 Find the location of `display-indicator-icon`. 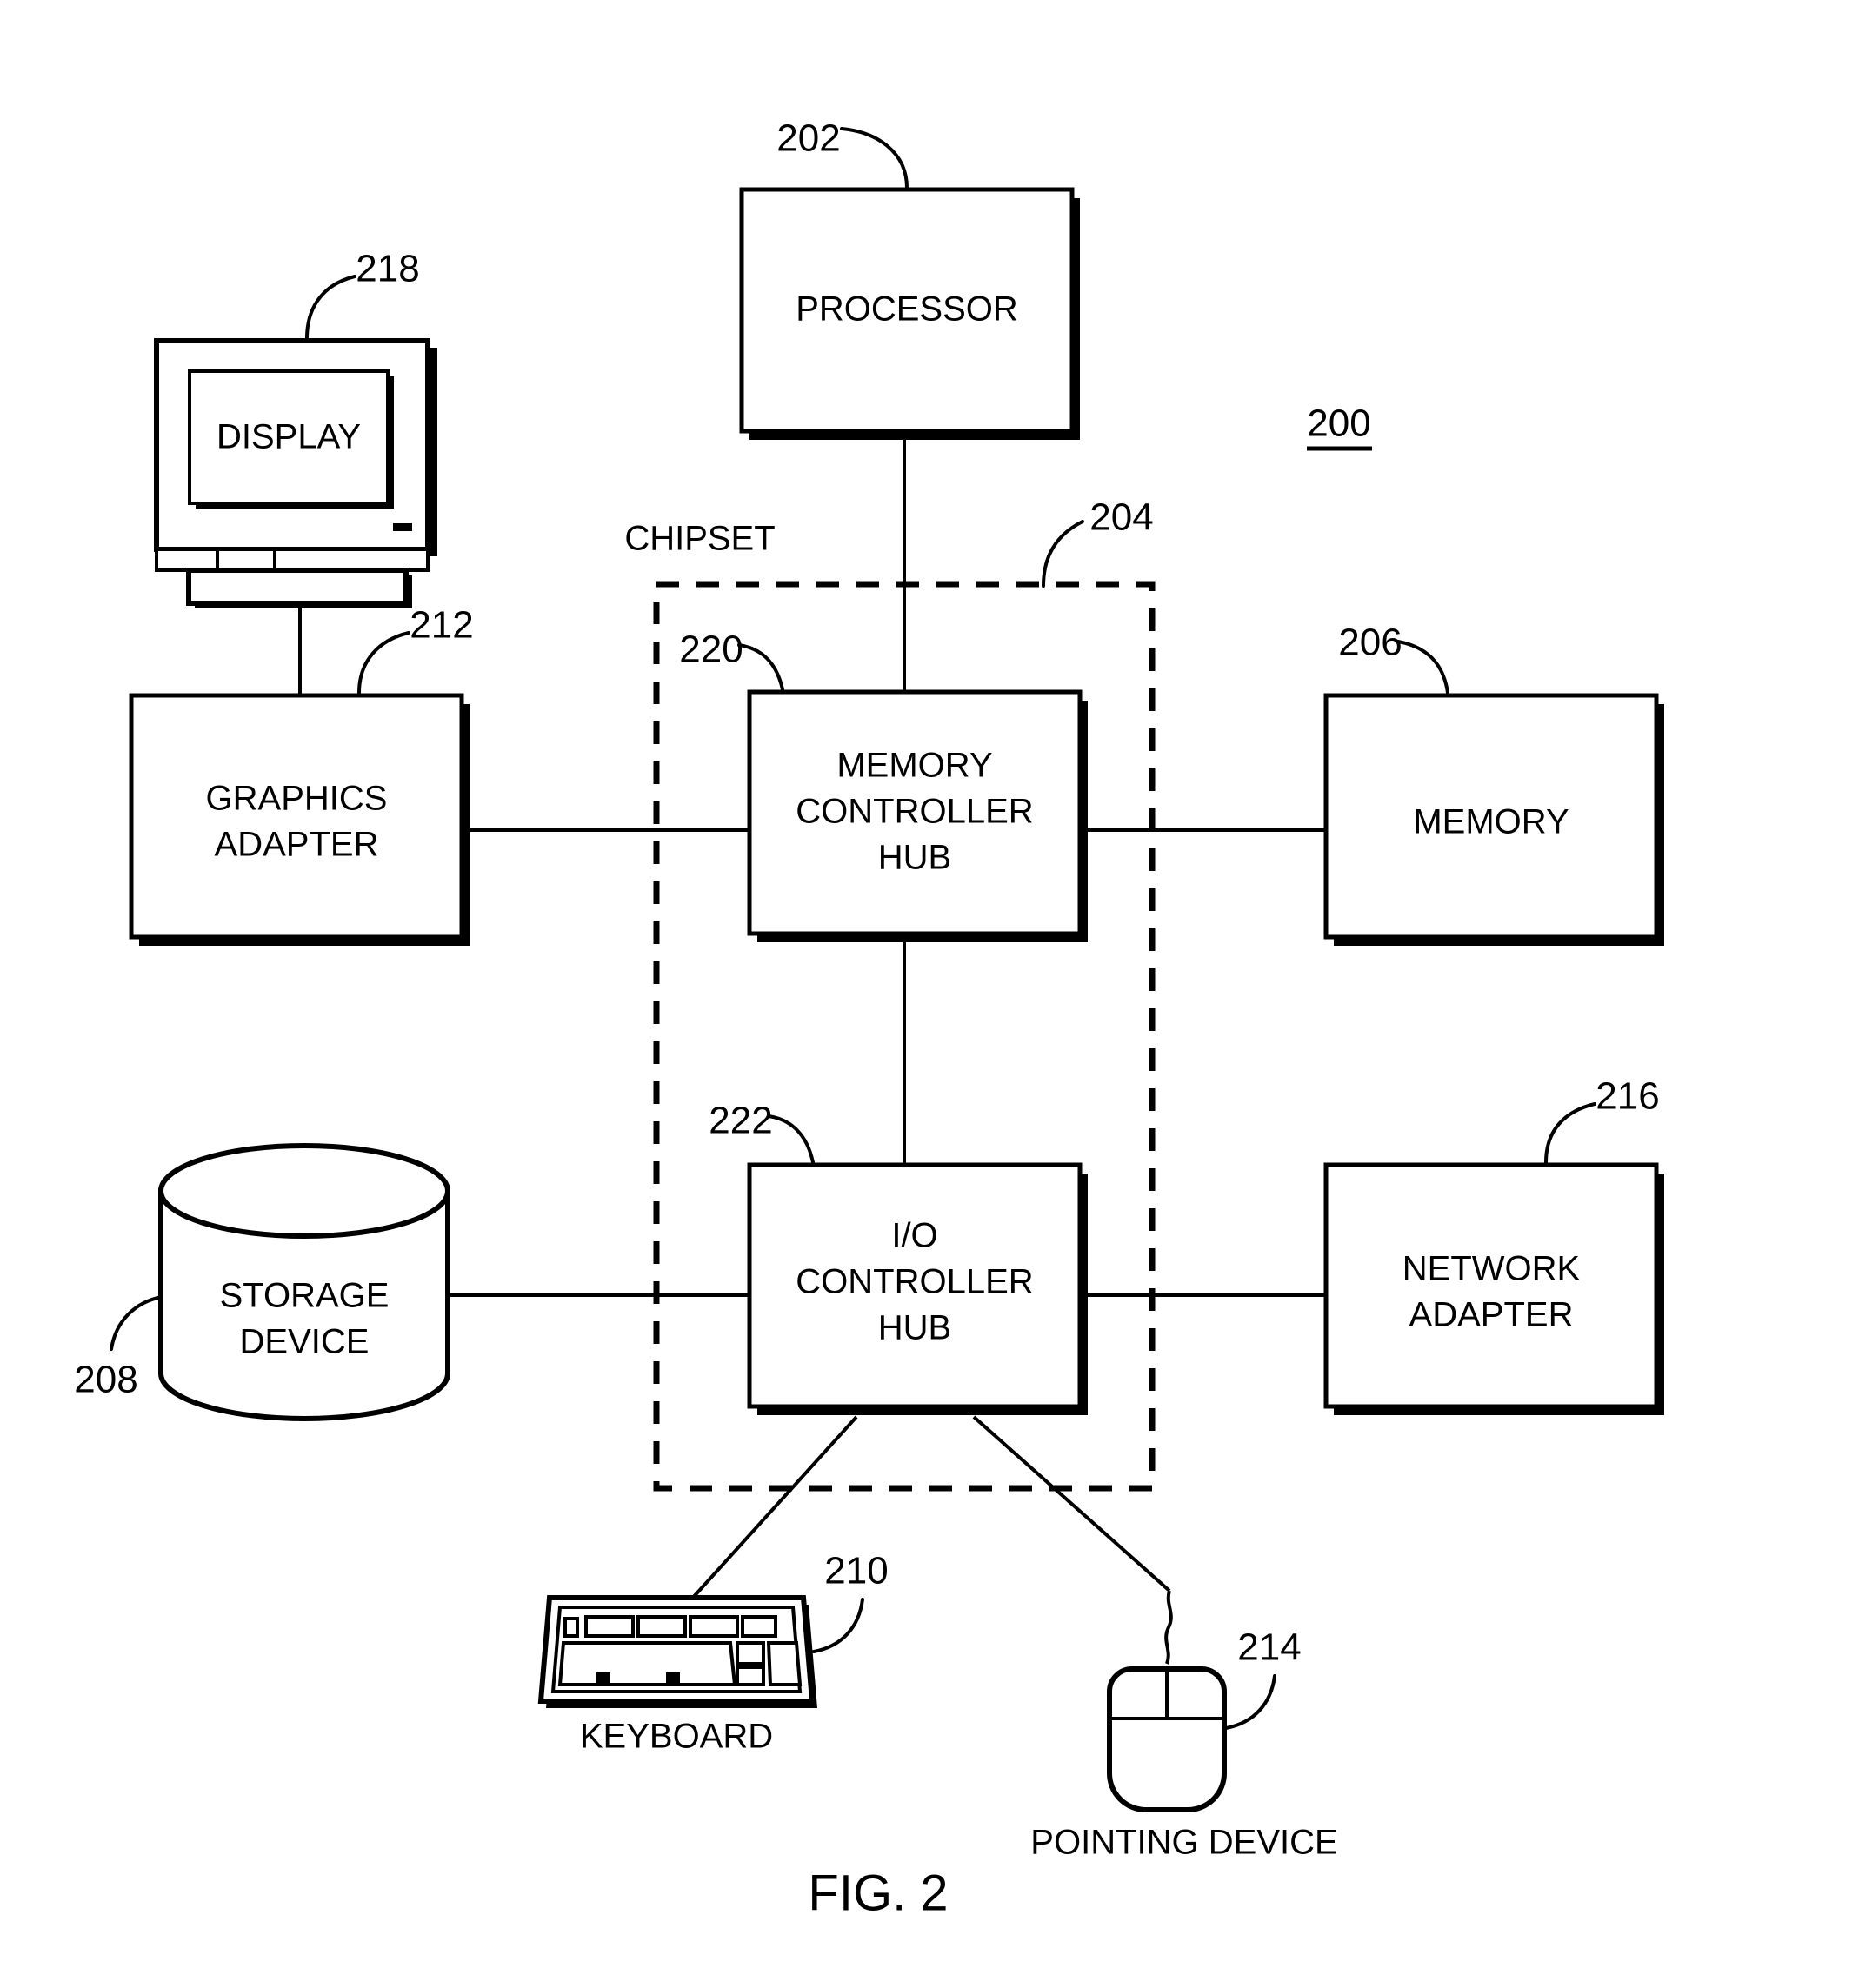

display-indicator-icon is located at coordinates (402, 527).